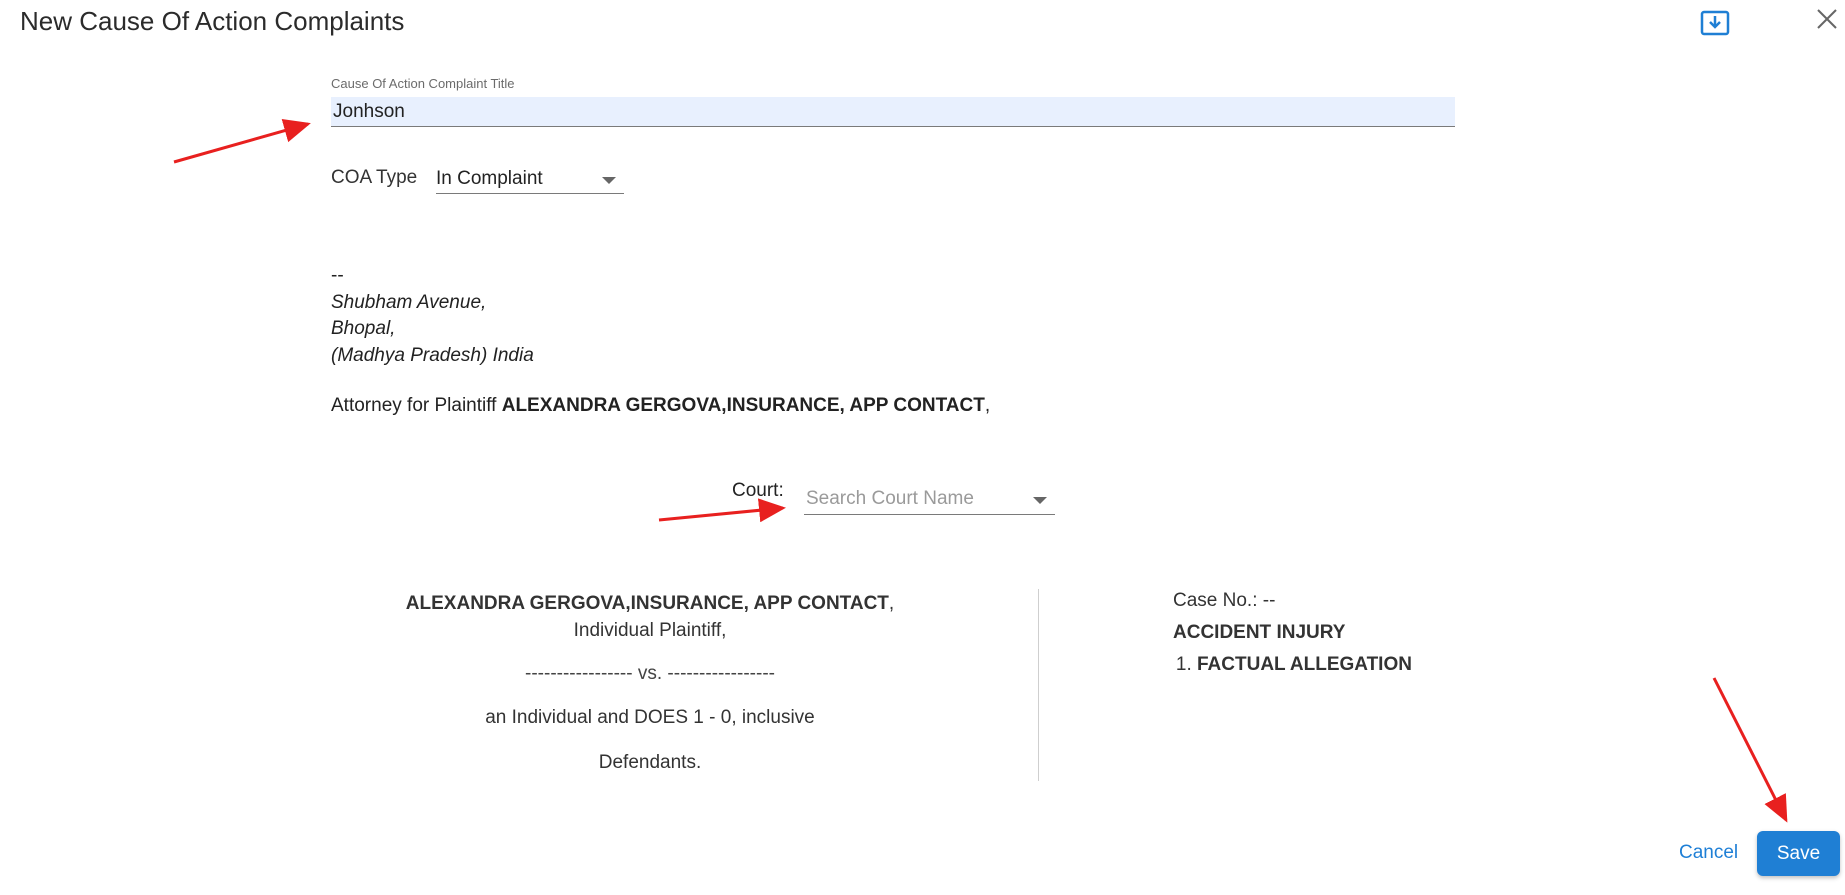 The image size is (1845, 895). Describe the element at coordinates (647, 603) in the screenshot. I see `plaintiff-names: ALEXANDRA GERGOVA,INSURANCE, APP CONTACT` at that location.